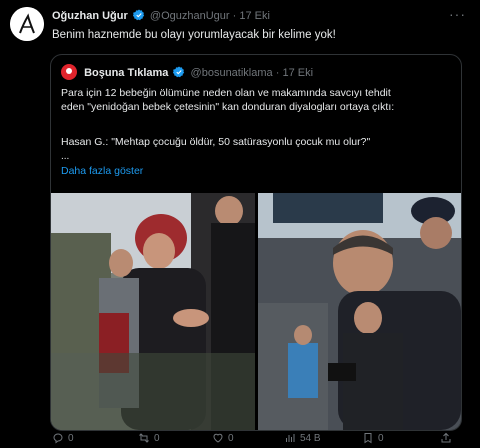 This screenshot has height=448, width=480. Describe the element at coordinates (368, 438) in the screenshot. I see `bookmark-icon` at that location.